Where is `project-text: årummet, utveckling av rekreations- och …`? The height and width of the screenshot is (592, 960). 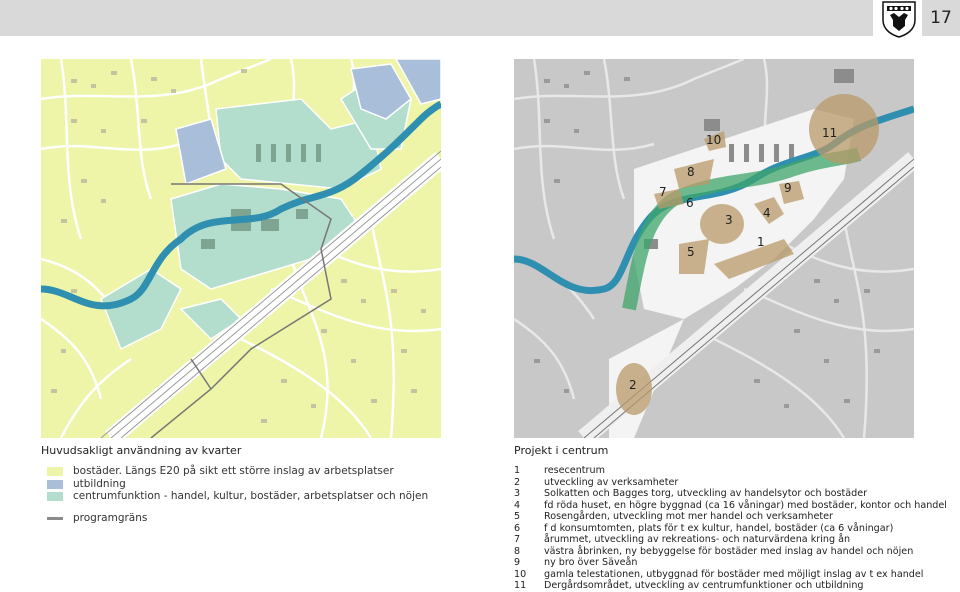 project-text: årummet, utveckling av rekreations- och … is located at coordinates (697, 539).